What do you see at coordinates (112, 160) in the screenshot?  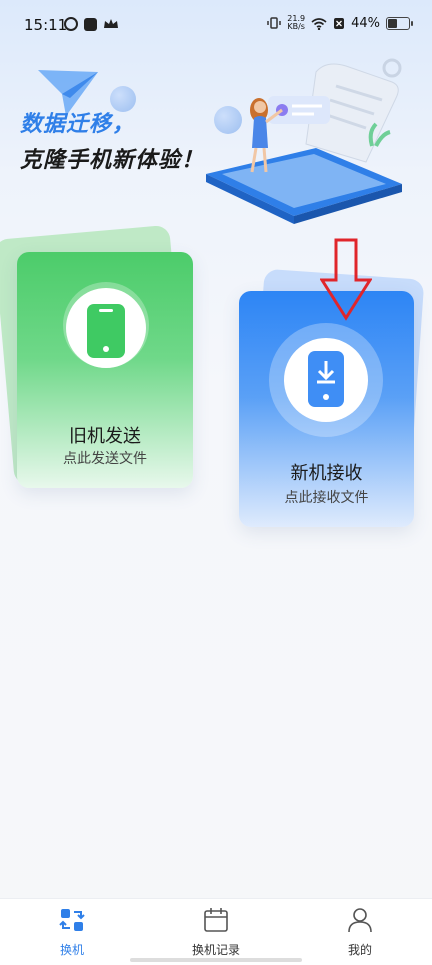 I see `hero-title-line2: 克隆手机新体验！` at bounding box center [112, 160].